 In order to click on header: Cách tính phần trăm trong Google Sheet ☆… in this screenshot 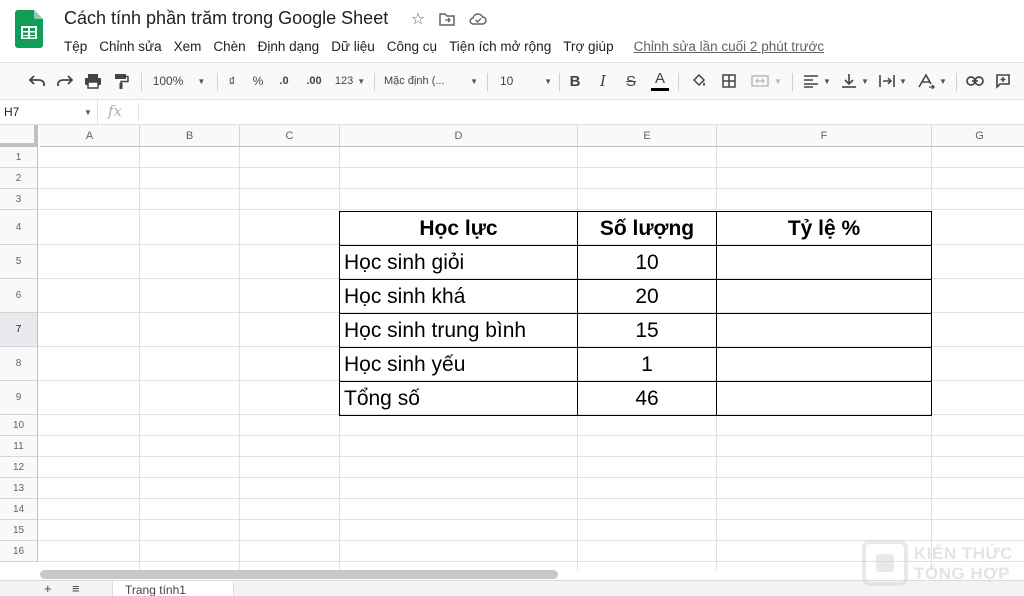, I will do `click(512, 31)`.